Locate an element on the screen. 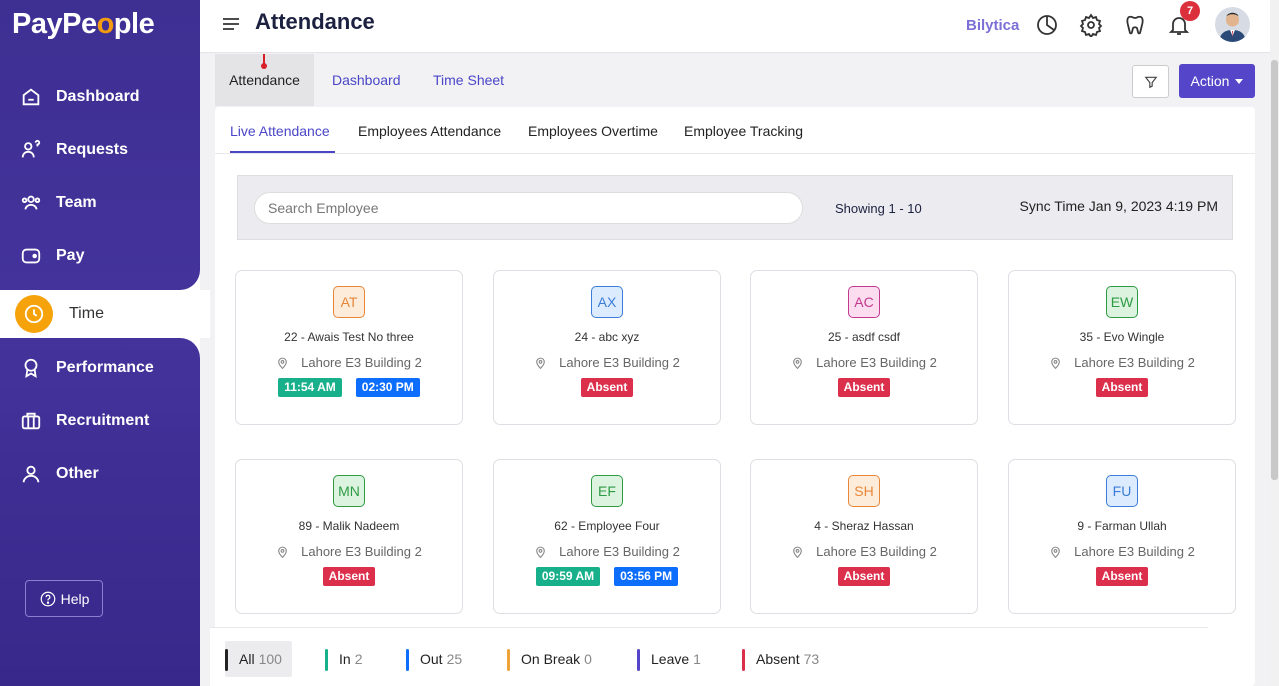 Image resolution: width=1279 pixels, height=686 pixels. subtab-employee-tracking: Employee Tracking is located at coordinates (743, 131).